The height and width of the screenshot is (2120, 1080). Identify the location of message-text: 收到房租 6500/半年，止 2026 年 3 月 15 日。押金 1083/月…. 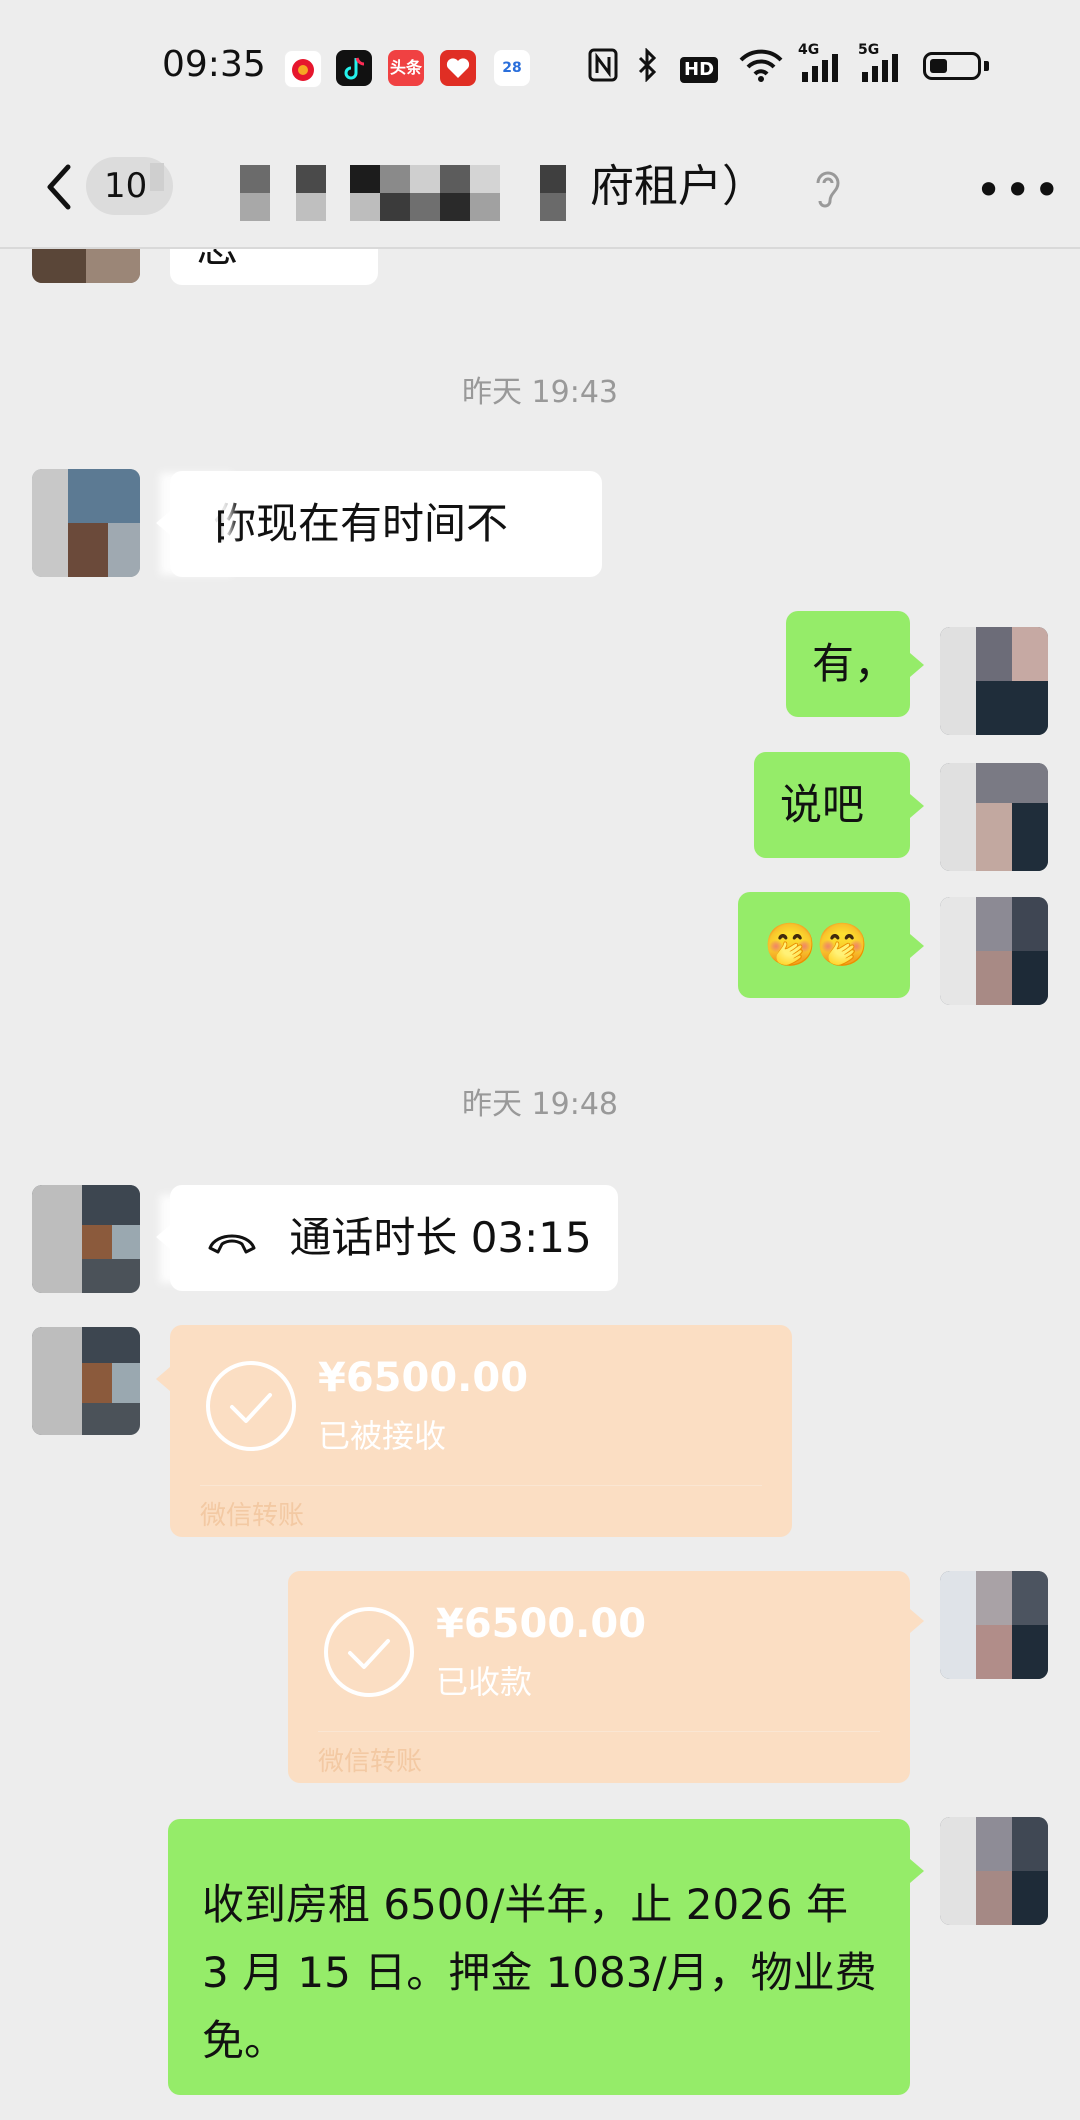
(539, 1972).